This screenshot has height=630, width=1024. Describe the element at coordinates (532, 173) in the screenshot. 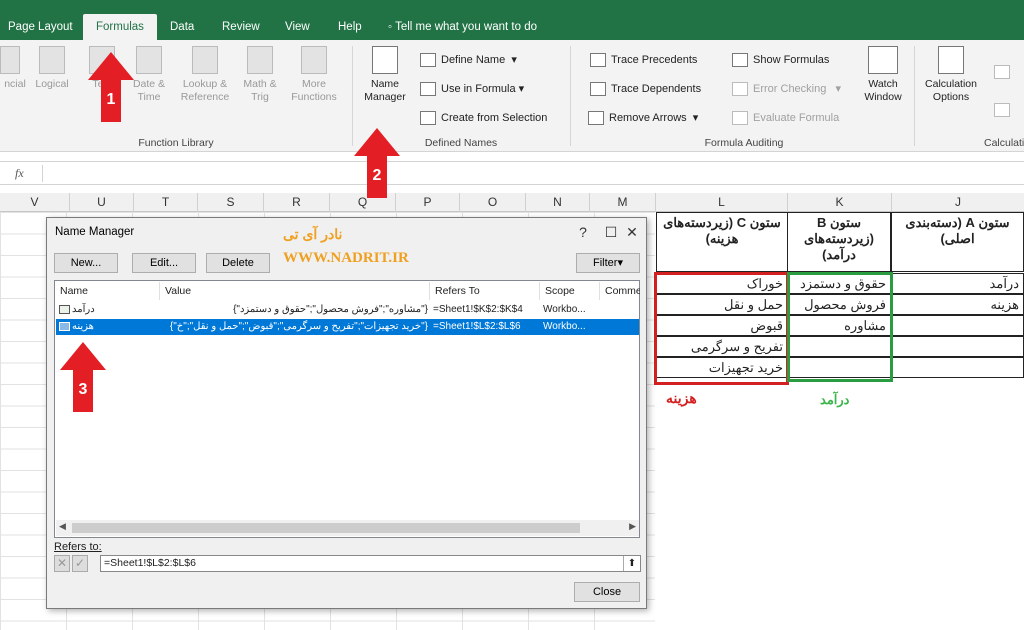

I see `formula-input` at that location.